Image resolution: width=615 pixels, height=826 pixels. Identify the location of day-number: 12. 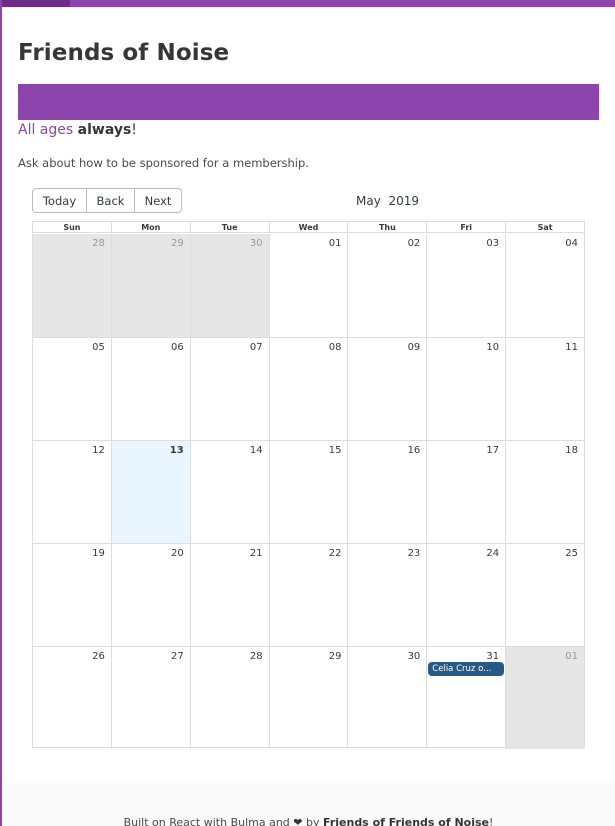
(98, 450).